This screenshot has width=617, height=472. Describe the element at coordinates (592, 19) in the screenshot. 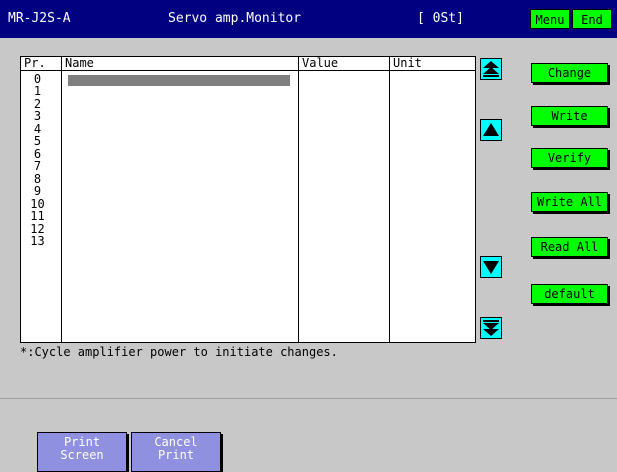

I see `end-button: End` at that location.